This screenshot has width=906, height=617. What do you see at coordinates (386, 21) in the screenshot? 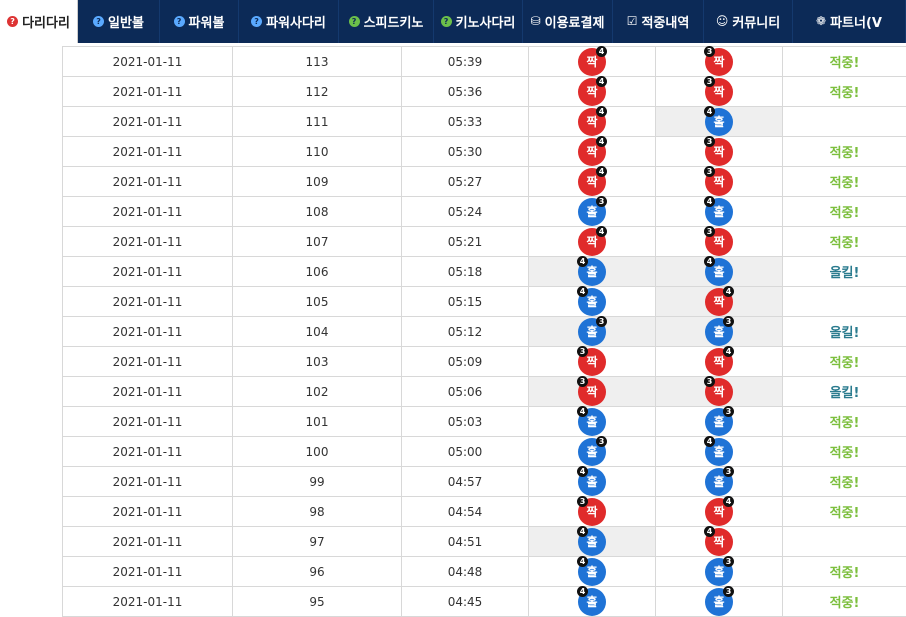
I see `nav-item-4: ? 스피드키노` at bounding box center [386, 21].